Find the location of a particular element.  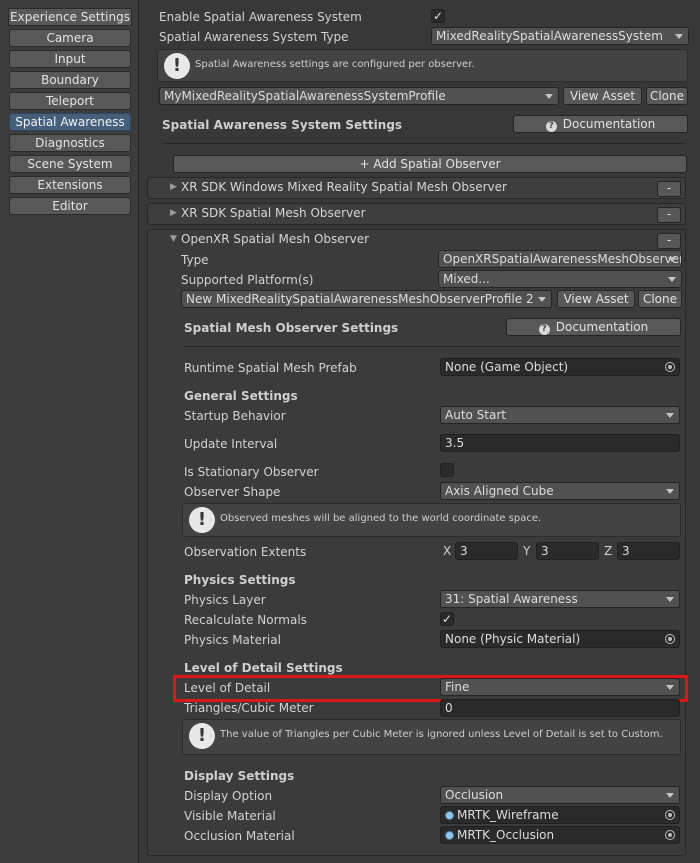

observer-view-asset-button: View Asset is located at coordinates (596, 299).